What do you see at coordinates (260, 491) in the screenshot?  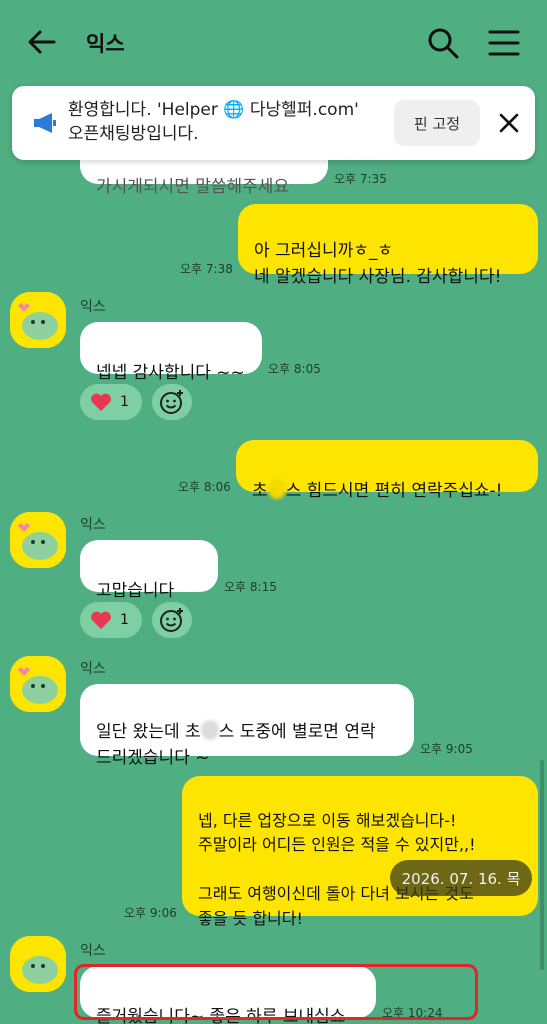 I see `message-text-start: 초` at bounding box center [260, 491].